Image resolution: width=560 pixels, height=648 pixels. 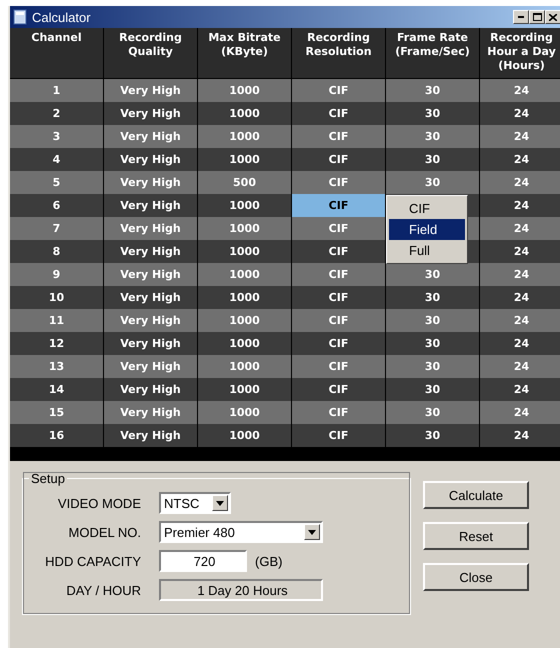 I want to click on field-label: DAY / HOUR, so click(x=103, y=590).